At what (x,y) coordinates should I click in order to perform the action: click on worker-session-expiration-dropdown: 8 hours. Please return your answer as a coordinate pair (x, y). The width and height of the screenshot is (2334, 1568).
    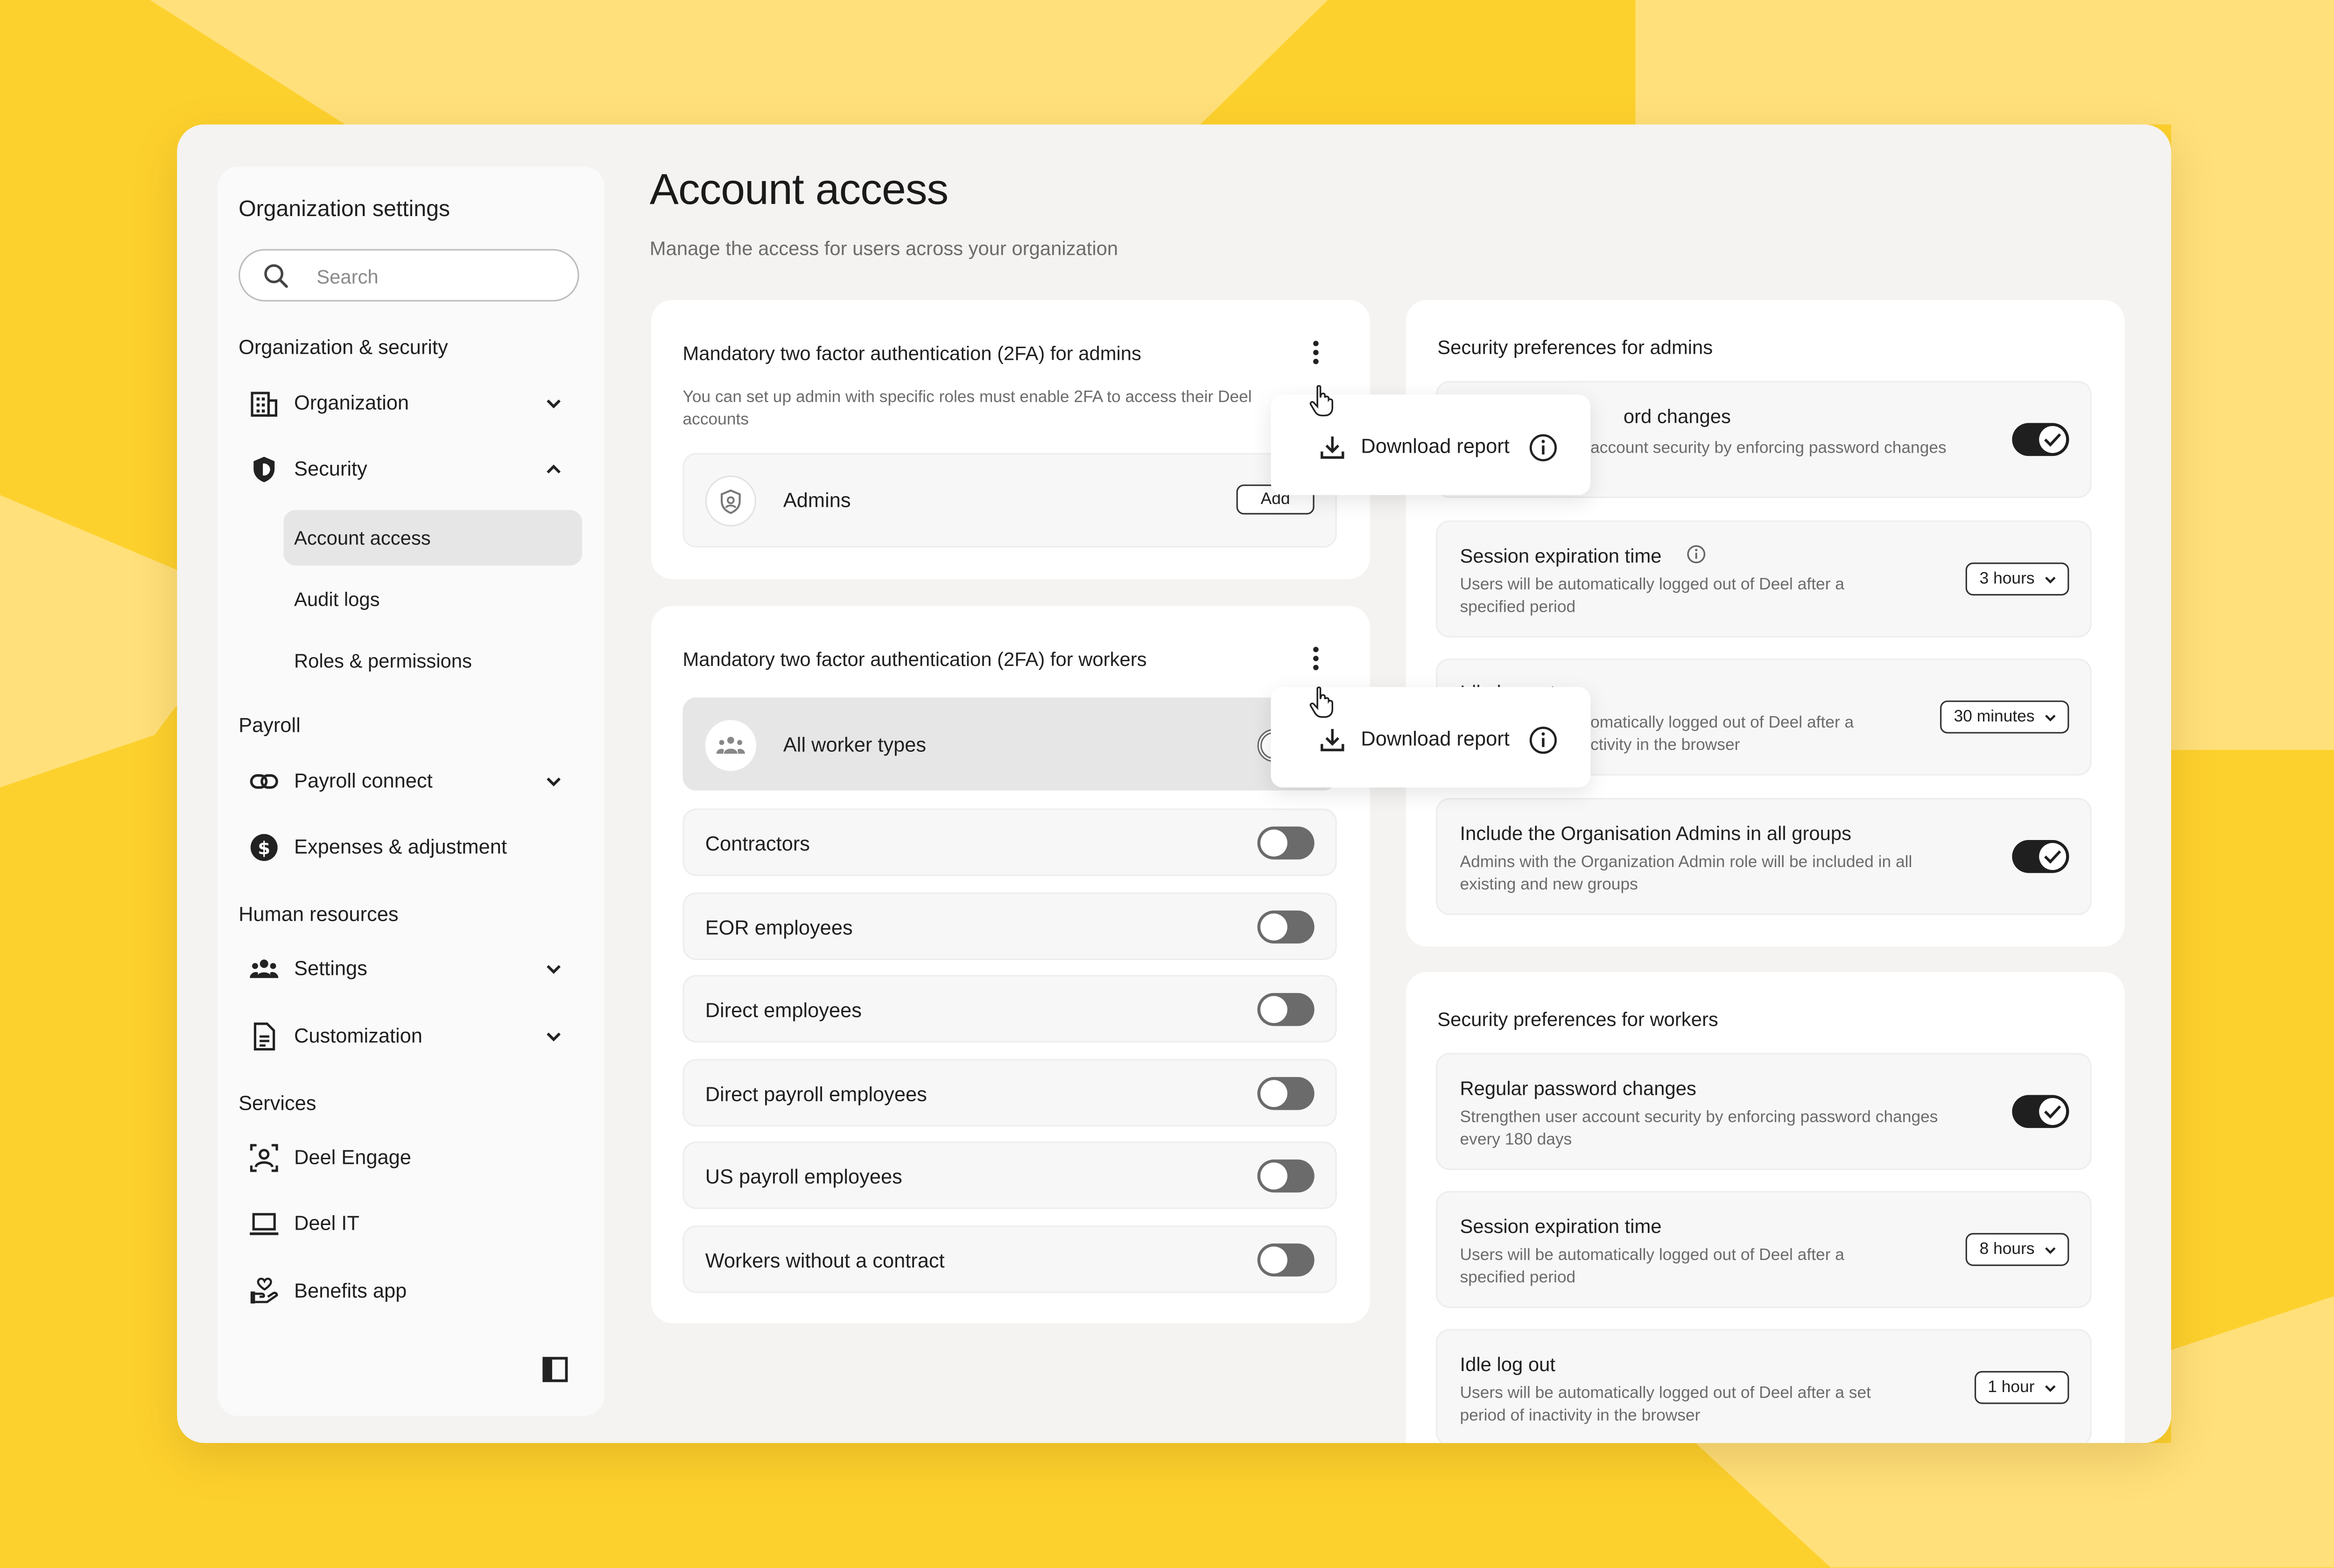
    Looking at the image, I should click on (2018, 1249).